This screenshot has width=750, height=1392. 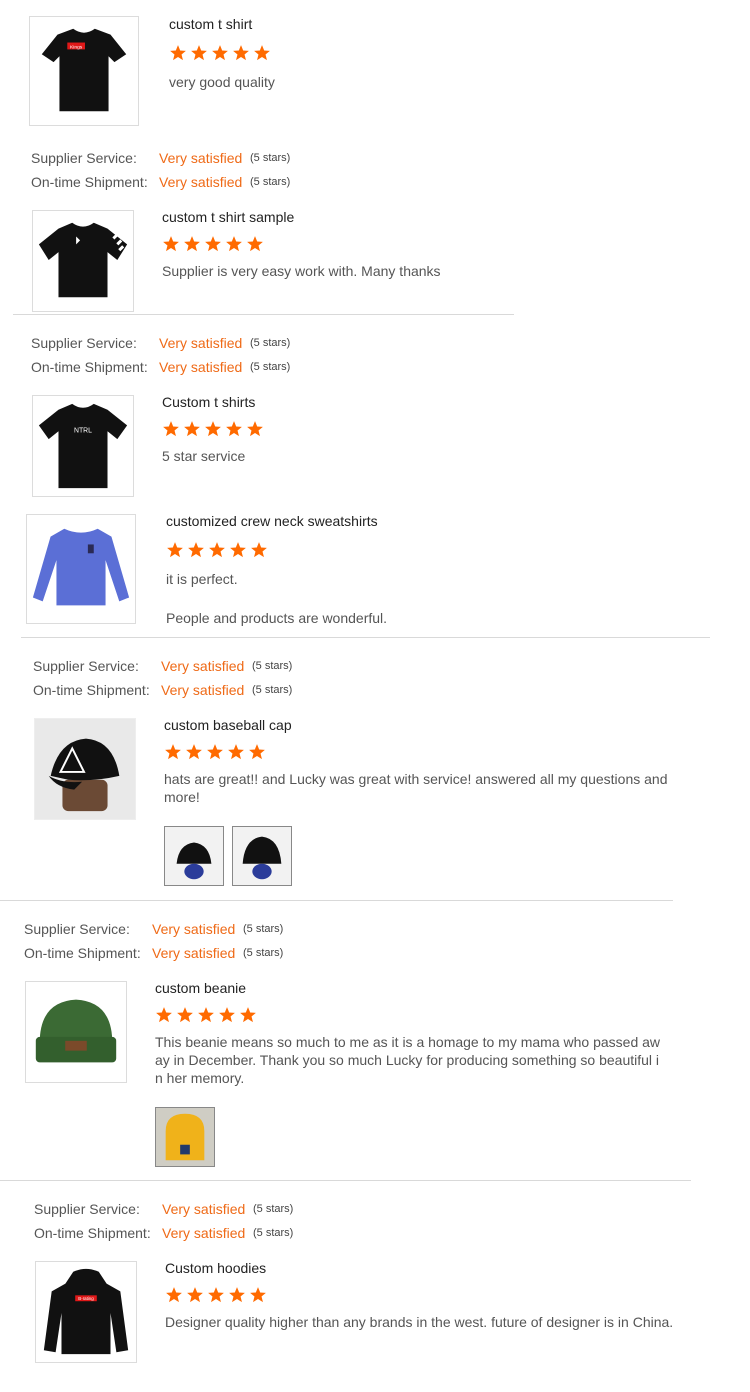 What do you see at coordinates (86, 1298) in the screenshot?
I see `svg-text: B-rating` at bounding box center [86, 1298].